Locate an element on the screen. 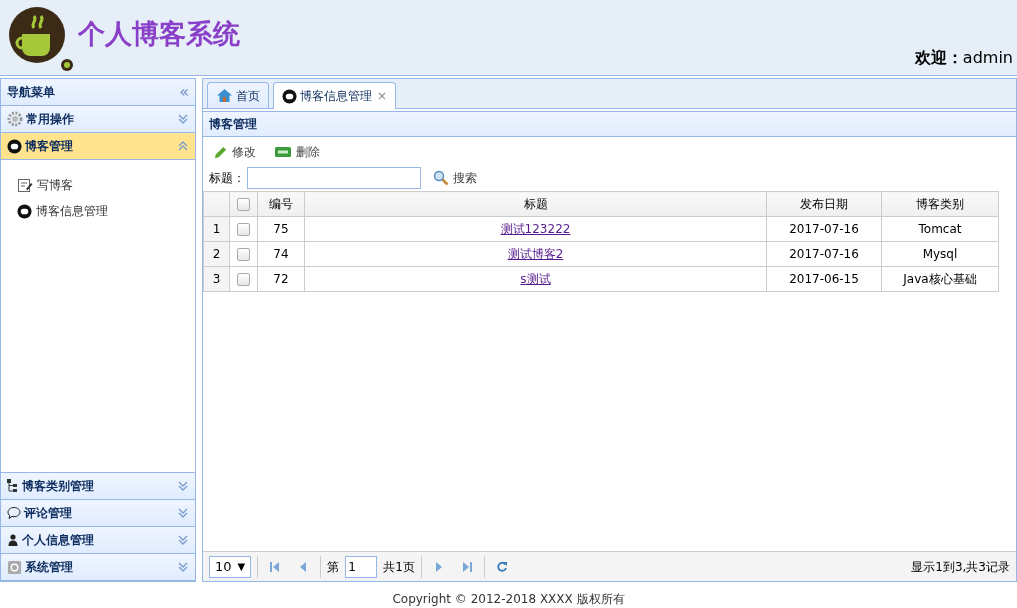 The width and height of the screenshot is (1017, 608). sidebar-title: 导航菜单 is located at coordinates (31, 92).